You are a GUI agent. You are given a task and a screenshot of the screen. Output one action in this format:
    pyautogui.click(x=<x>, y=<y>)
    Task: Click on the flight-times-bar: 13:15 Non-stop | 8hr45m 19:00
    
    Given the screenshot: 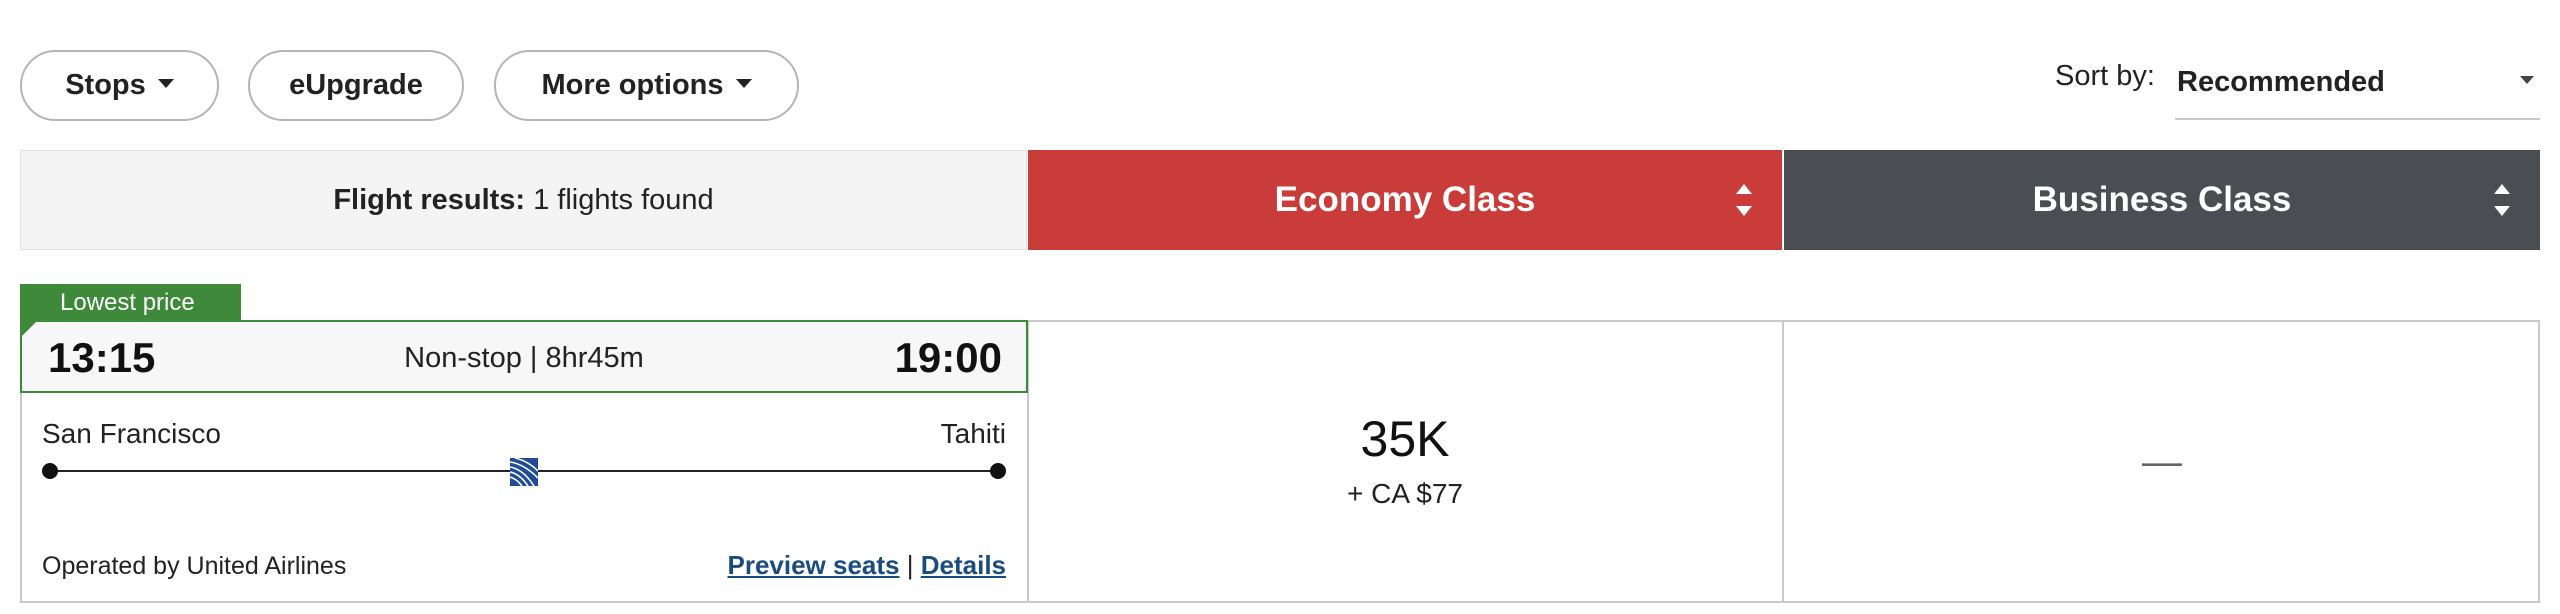 What is the action you would take?
    pyautogui.click(x=524, y=356)
    